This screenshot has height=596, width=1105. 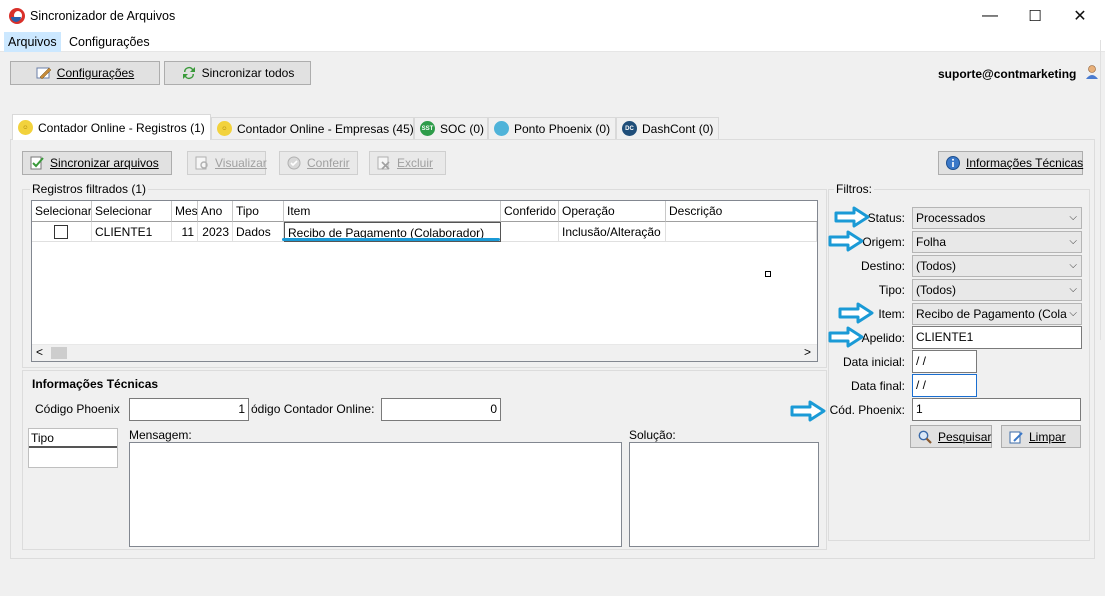 I want to click on sync-files-icon, so click(x=37, y=163).